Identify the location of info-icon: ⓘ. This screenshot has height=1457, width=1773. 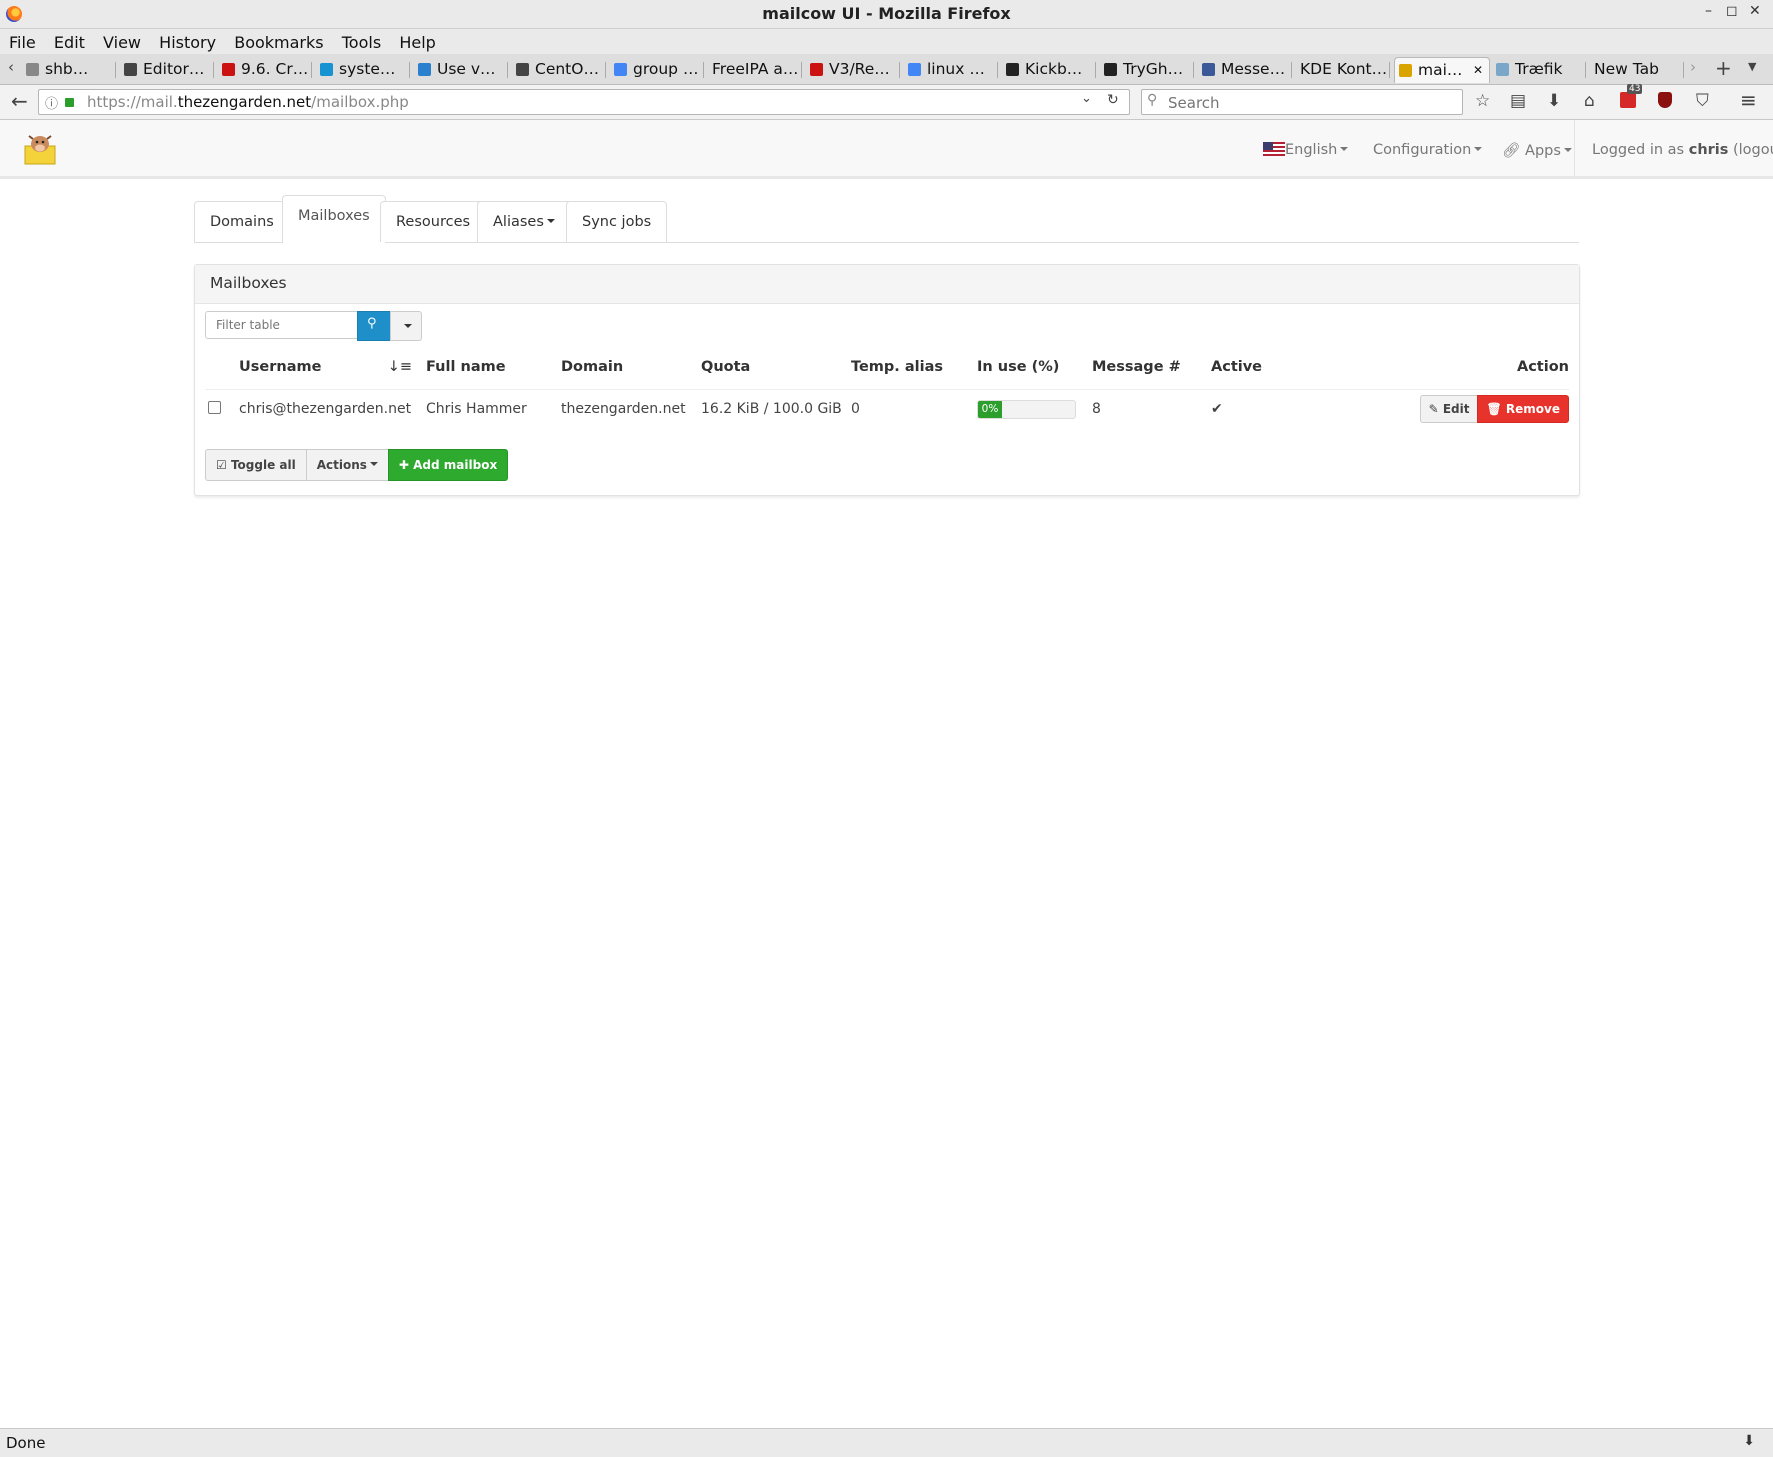
(51, 102).